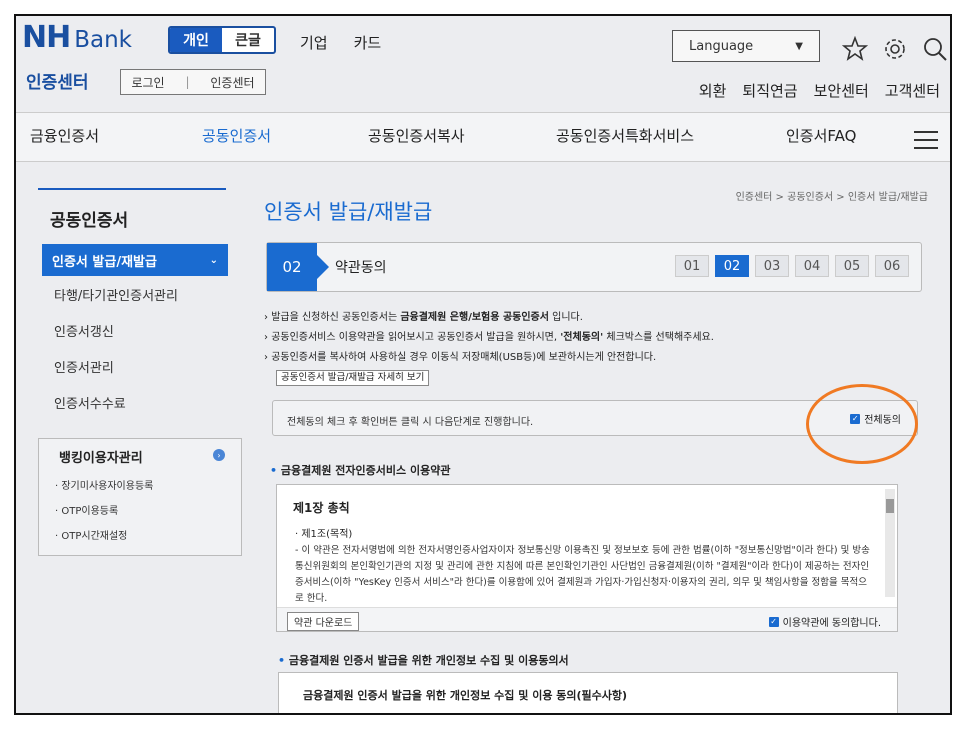  I want to click on main-nav: 금융인증서 공동인증서 공동인증서복사 공동인증서특화서비스 인증서FAQ, so click(483, 137).